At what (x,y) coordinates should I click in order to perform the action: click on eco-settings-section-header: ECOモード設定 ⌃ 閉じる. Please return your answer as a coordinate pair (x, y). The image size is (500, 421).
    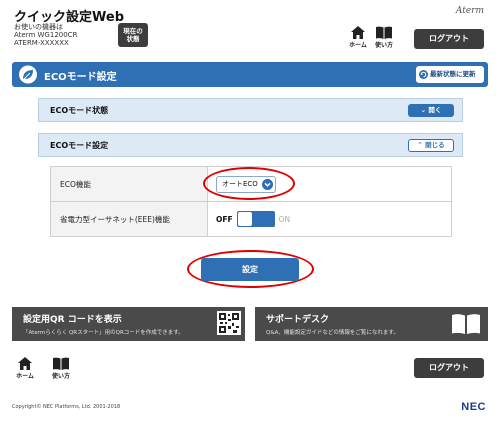
    Looking at the image, I should click on (250, 145).